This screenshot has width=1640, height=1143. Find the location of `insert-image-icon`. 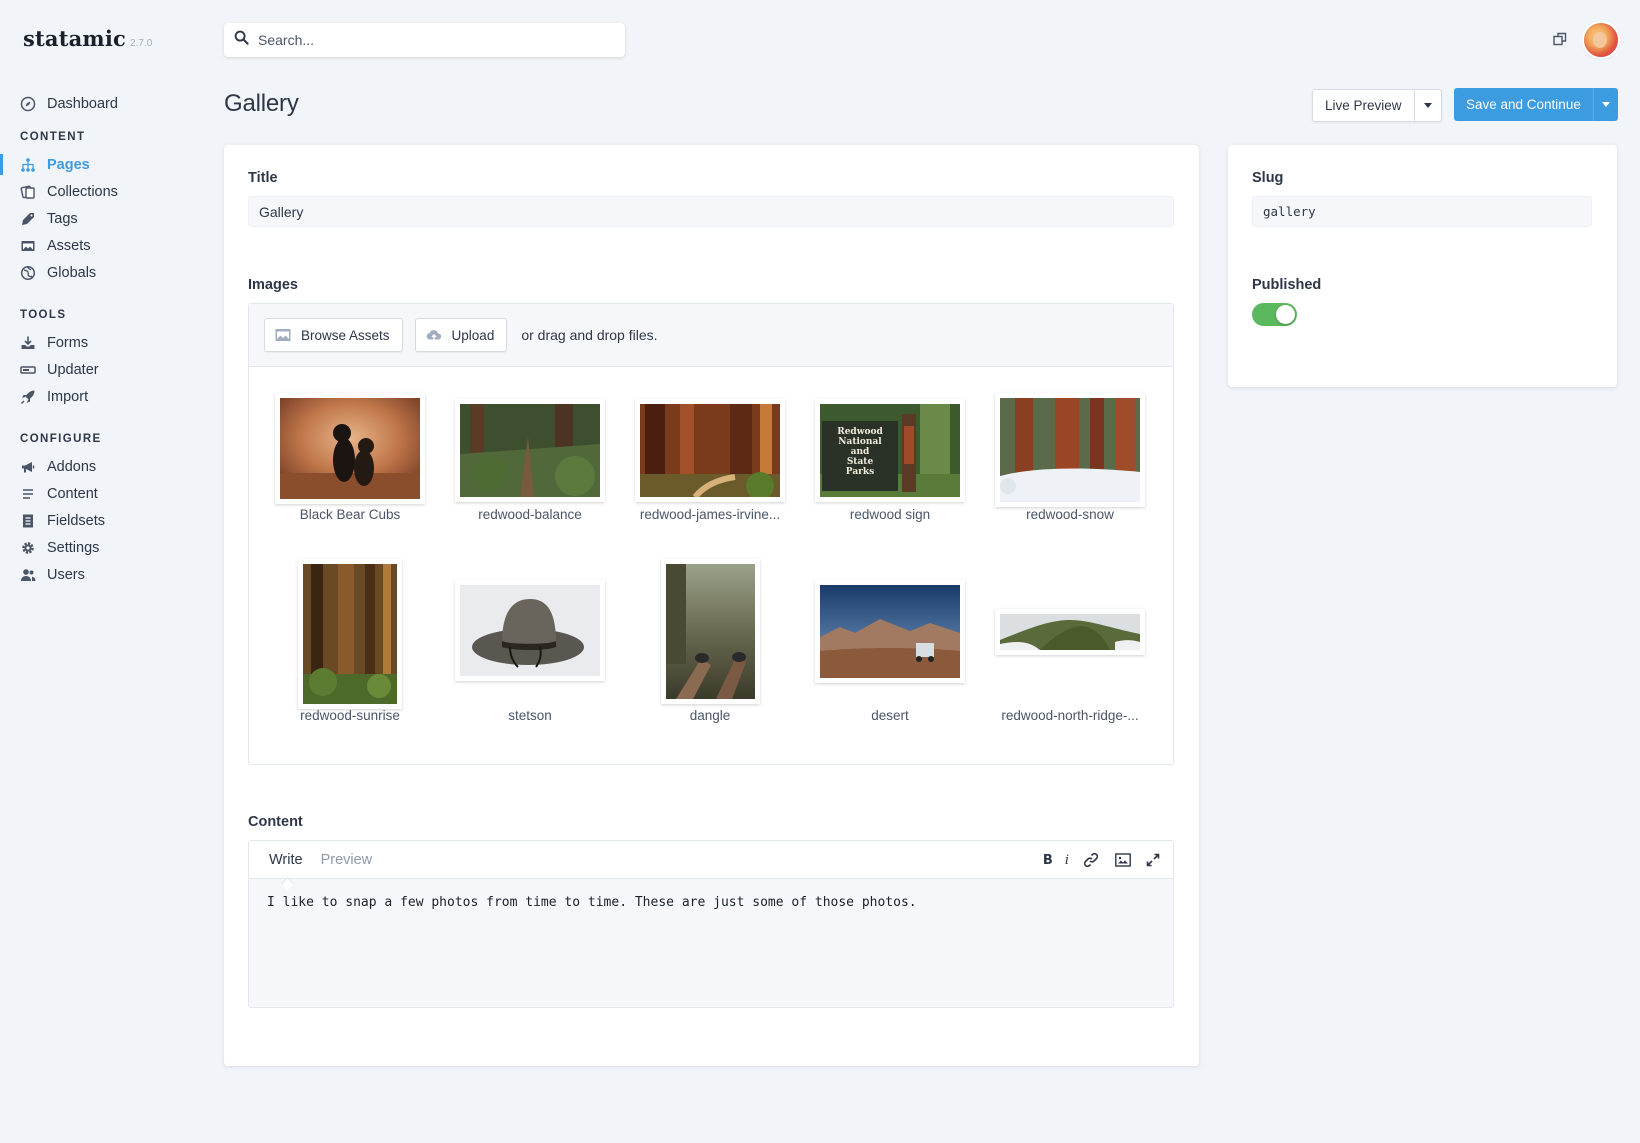

insert-image-icon is located at coordinates (1123, 860).